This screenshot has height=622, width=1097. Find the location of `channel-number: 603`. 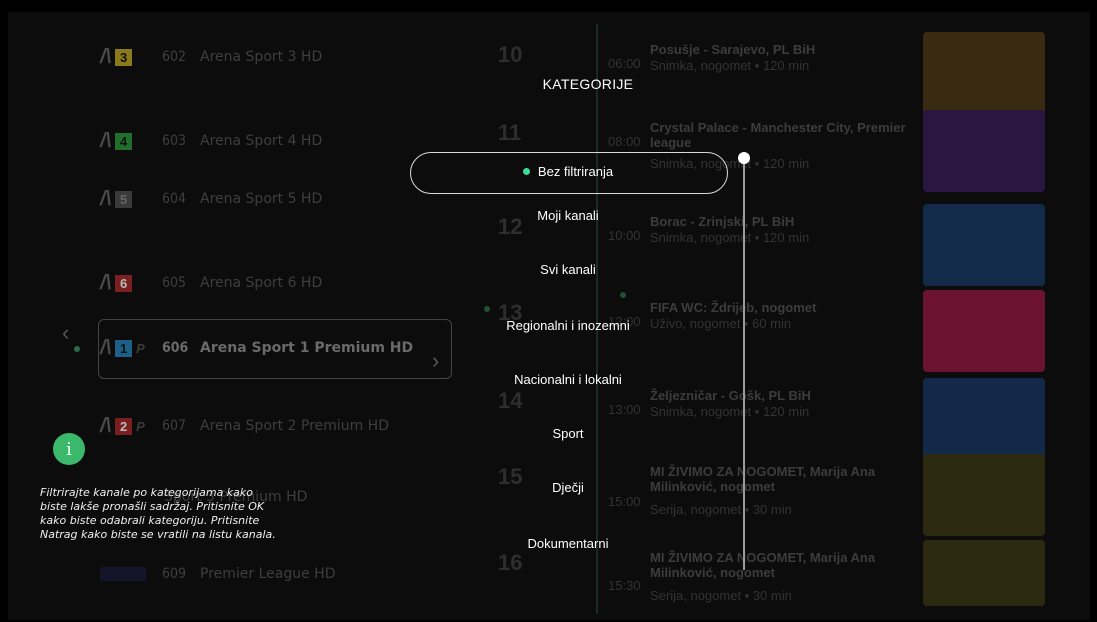

channel-number: 603 is located at coordinates (174, 141).